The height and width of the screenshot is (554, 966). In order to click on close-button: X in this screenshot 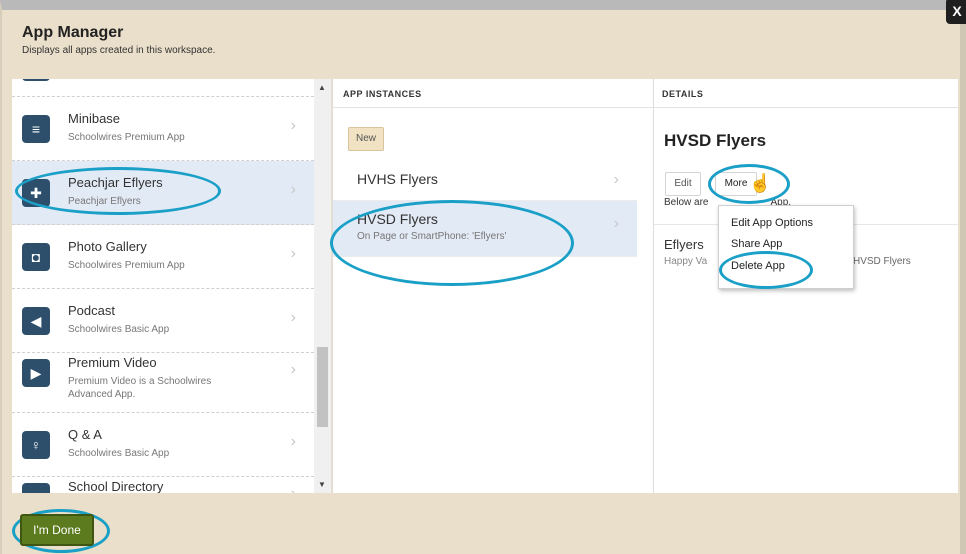, I will do `click(956, 12)`.